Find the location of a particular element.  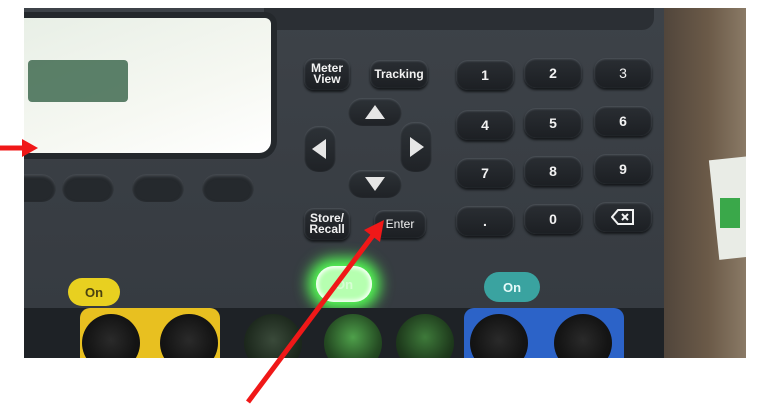

green-channel-on-button: On is located at coordinates (344, 284).